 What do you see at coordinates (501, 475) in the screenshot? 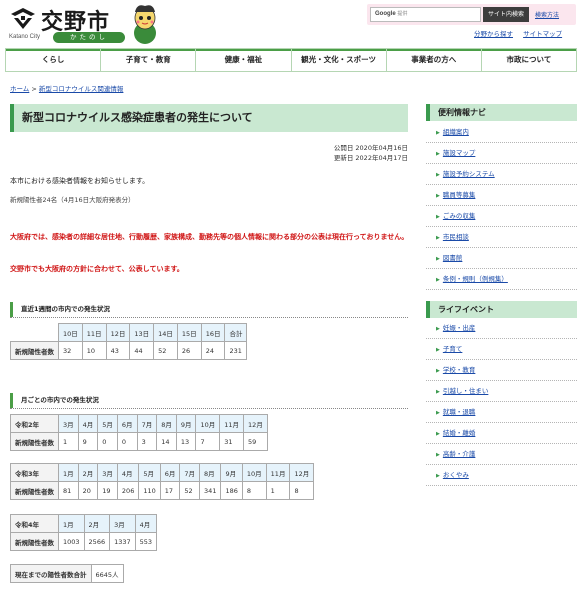
I see `sidebar-item: ▶ おくやみ` at bounding box center [501, 475].